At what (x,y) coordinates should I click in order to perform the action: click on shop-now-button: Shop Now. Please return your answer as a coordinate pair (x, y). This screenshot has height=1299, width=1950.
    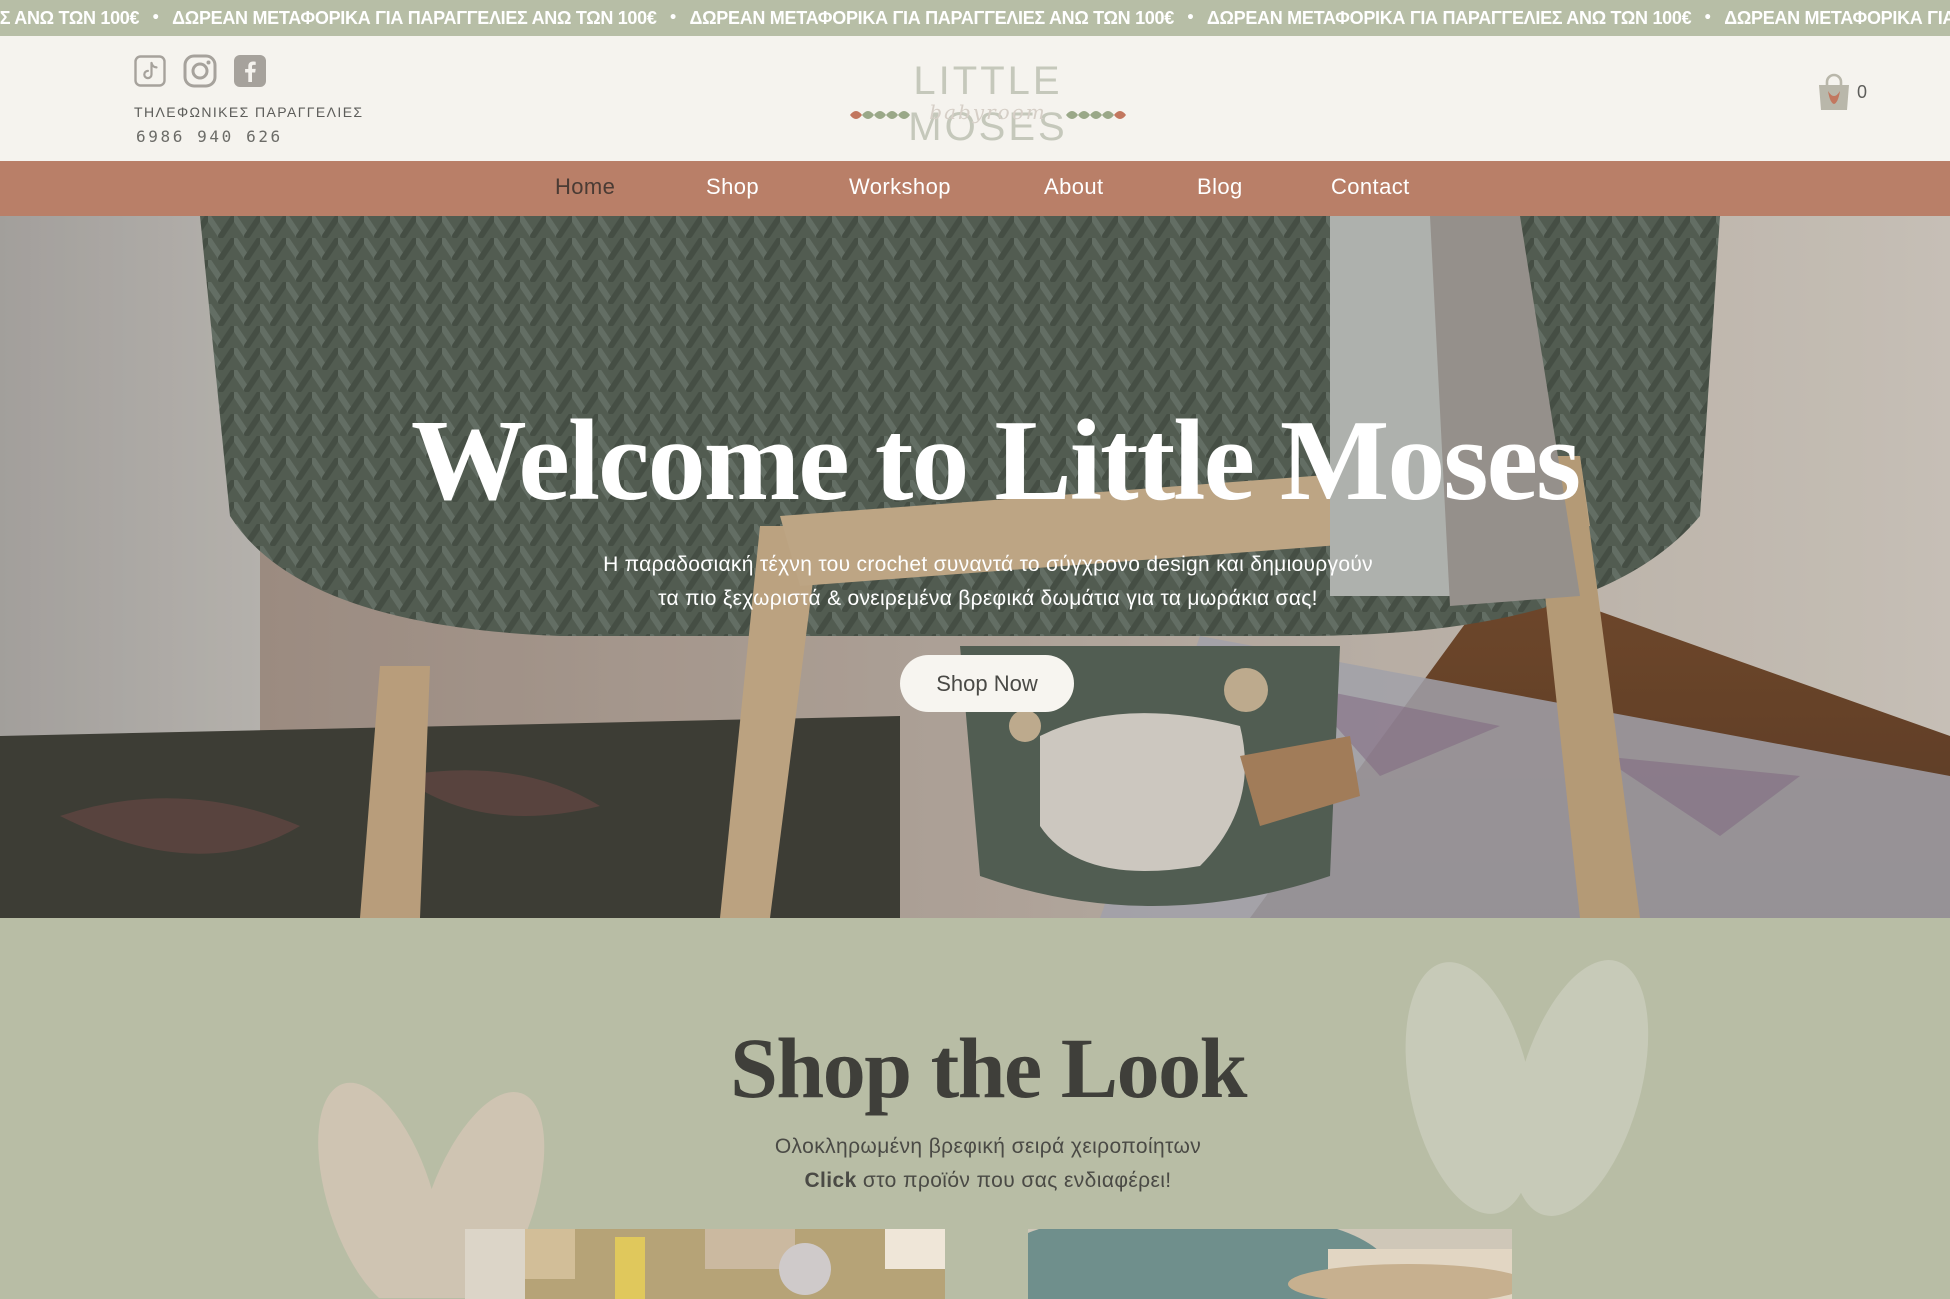
    Looking at the image, I should click on (987, 683).